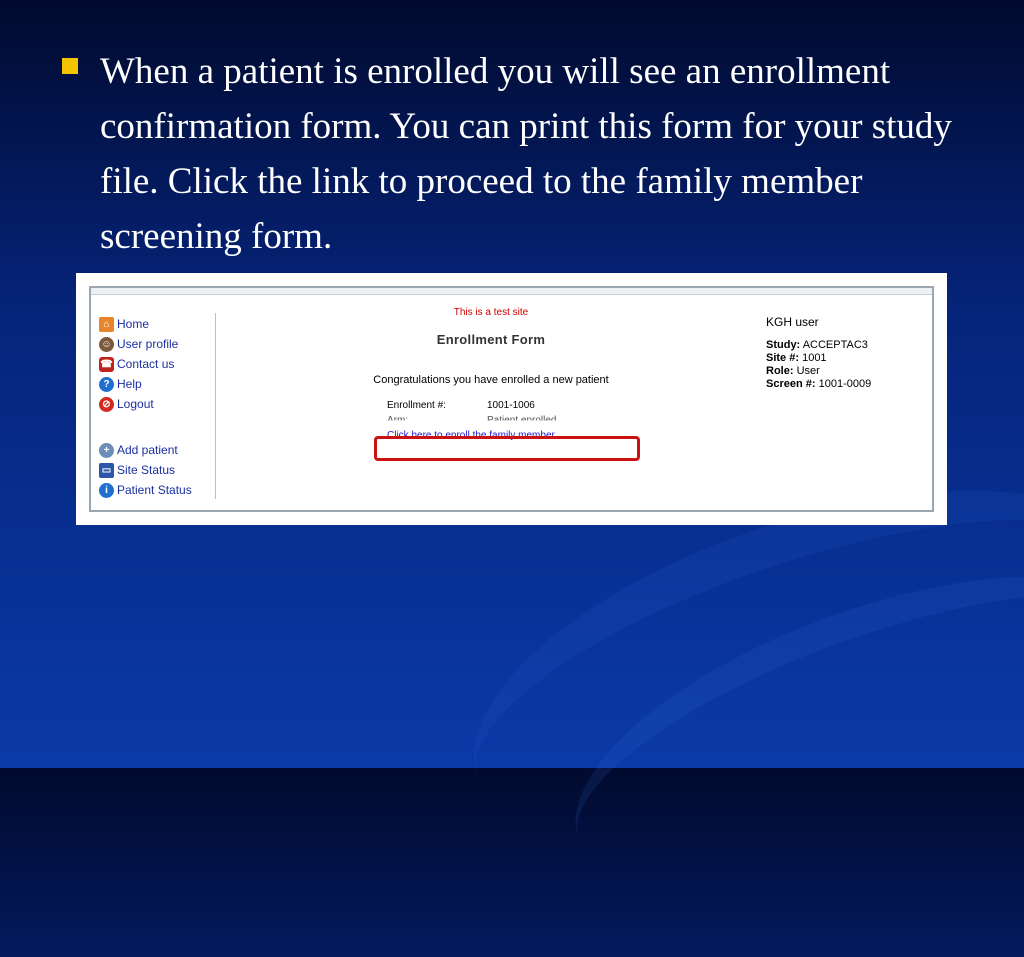  I want to click on test-site-notice: This is a test site, so click(491, 312).